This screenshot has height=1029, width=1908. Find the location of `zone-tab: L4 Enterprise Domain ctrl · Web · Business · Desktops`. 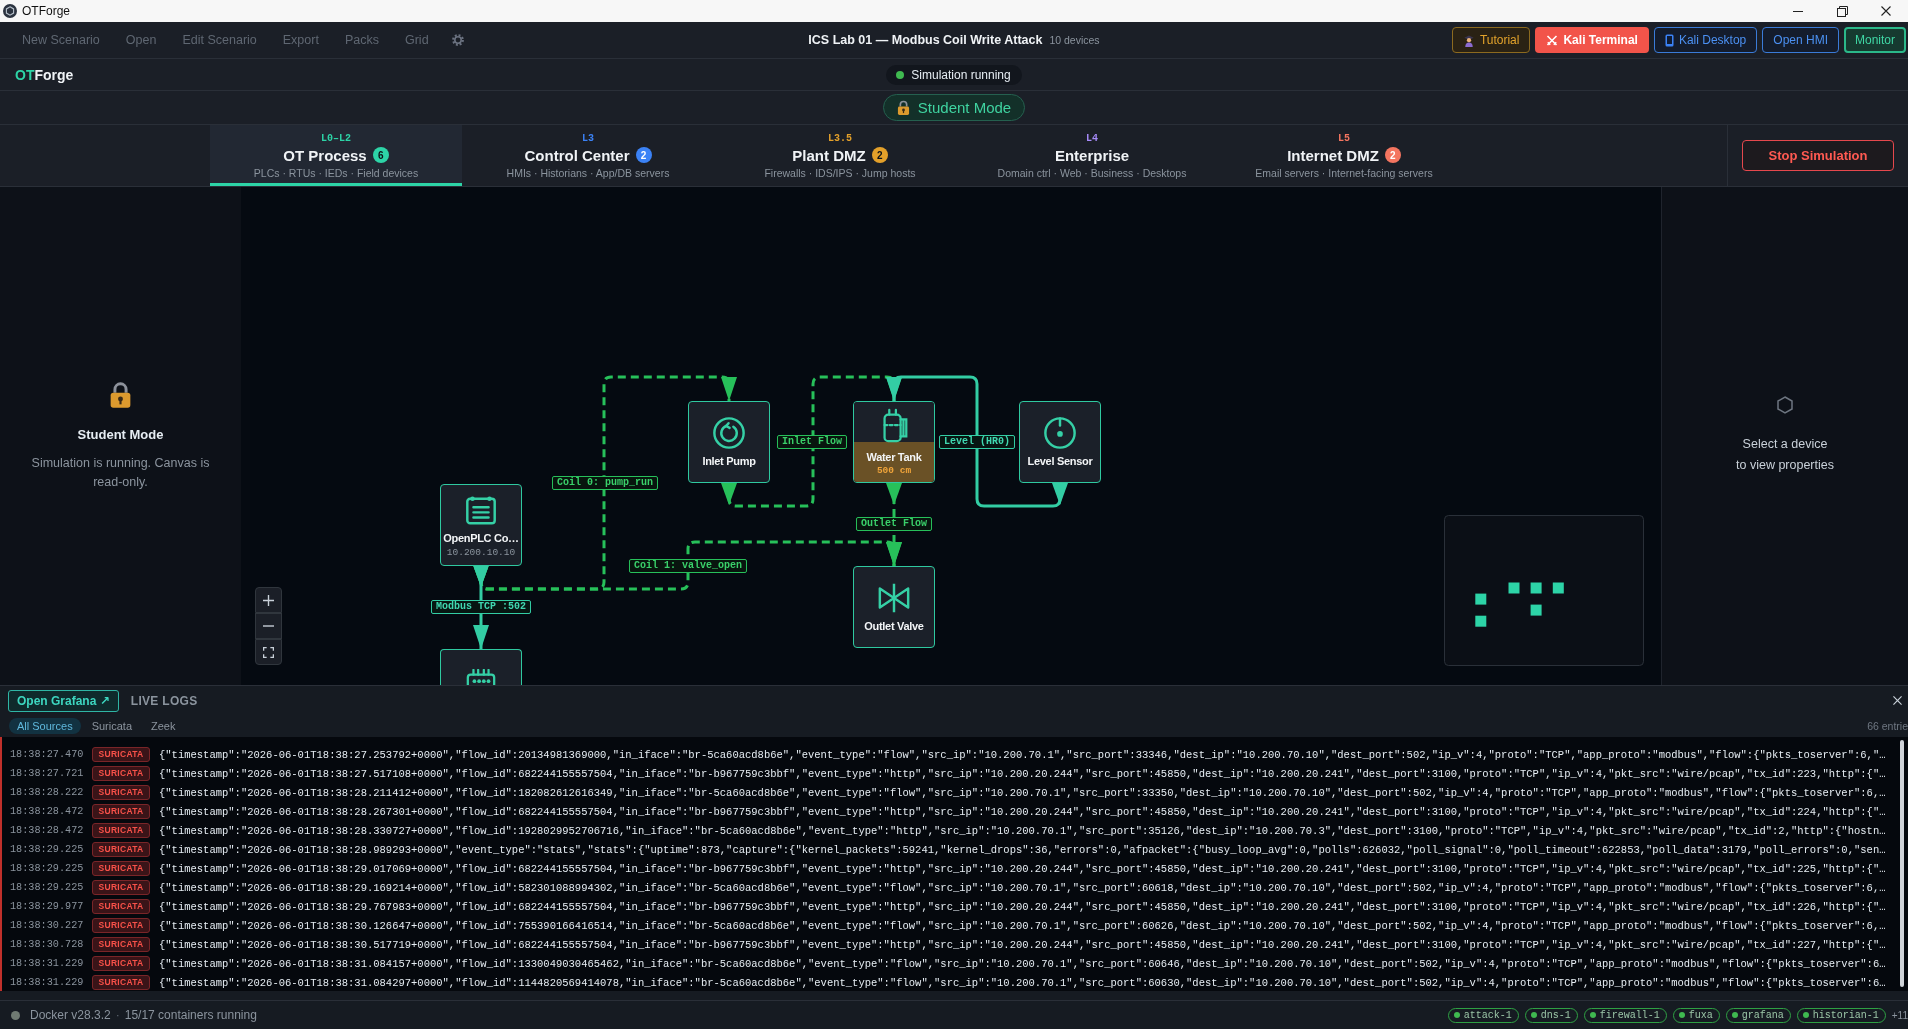

zone-tab: L4 Enterprise Domain ctrl · Web · Business · Desktops is located at coordinates (1092, 155).